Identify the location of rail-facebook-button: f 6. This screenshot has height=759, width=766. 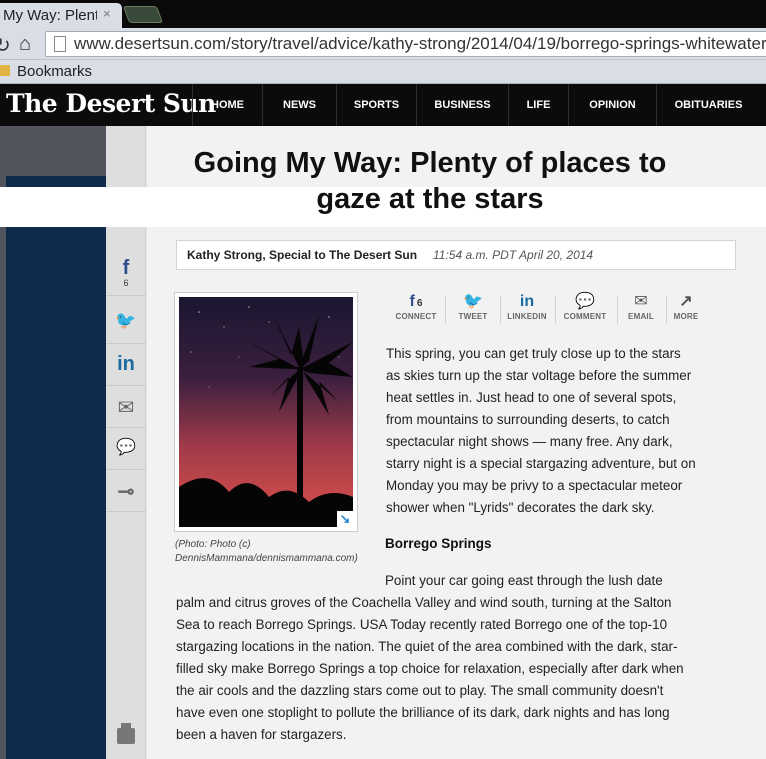
(126, 272).